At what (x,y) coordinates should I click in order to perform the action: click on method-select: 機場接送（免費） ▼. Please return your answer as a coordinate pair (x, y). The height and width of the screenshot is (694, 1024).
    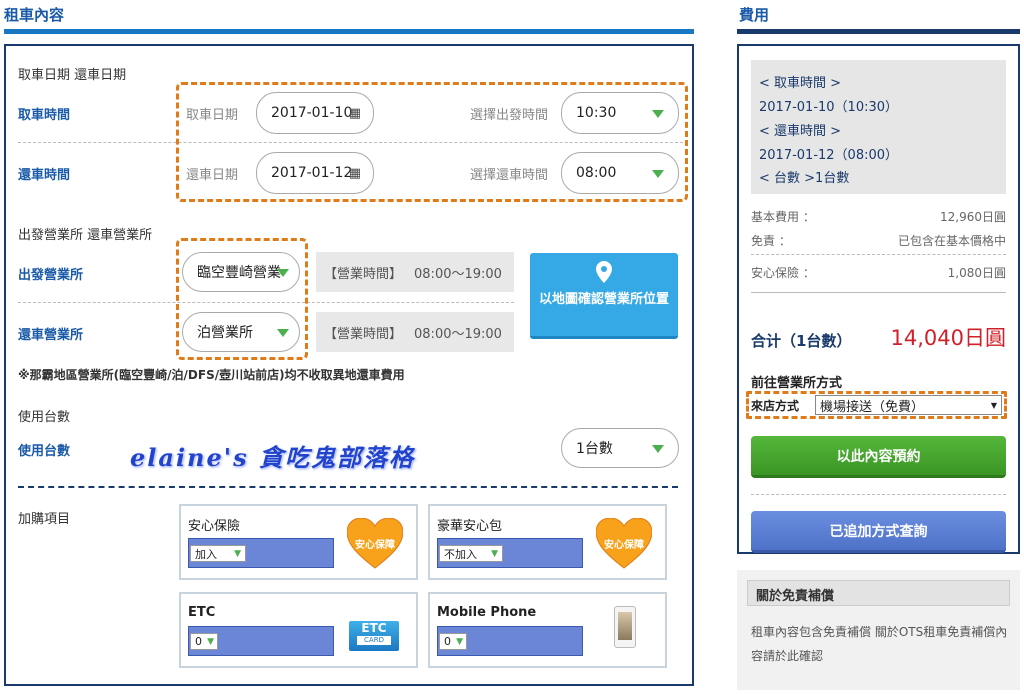
    Looking at the image, I should click on (908, 405).